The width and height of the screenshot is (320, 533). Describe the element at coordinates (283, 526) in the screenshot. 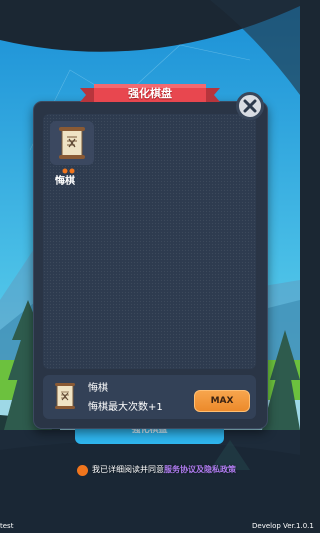

I see `version-label: Develop Ver.1.0.1` at that location.